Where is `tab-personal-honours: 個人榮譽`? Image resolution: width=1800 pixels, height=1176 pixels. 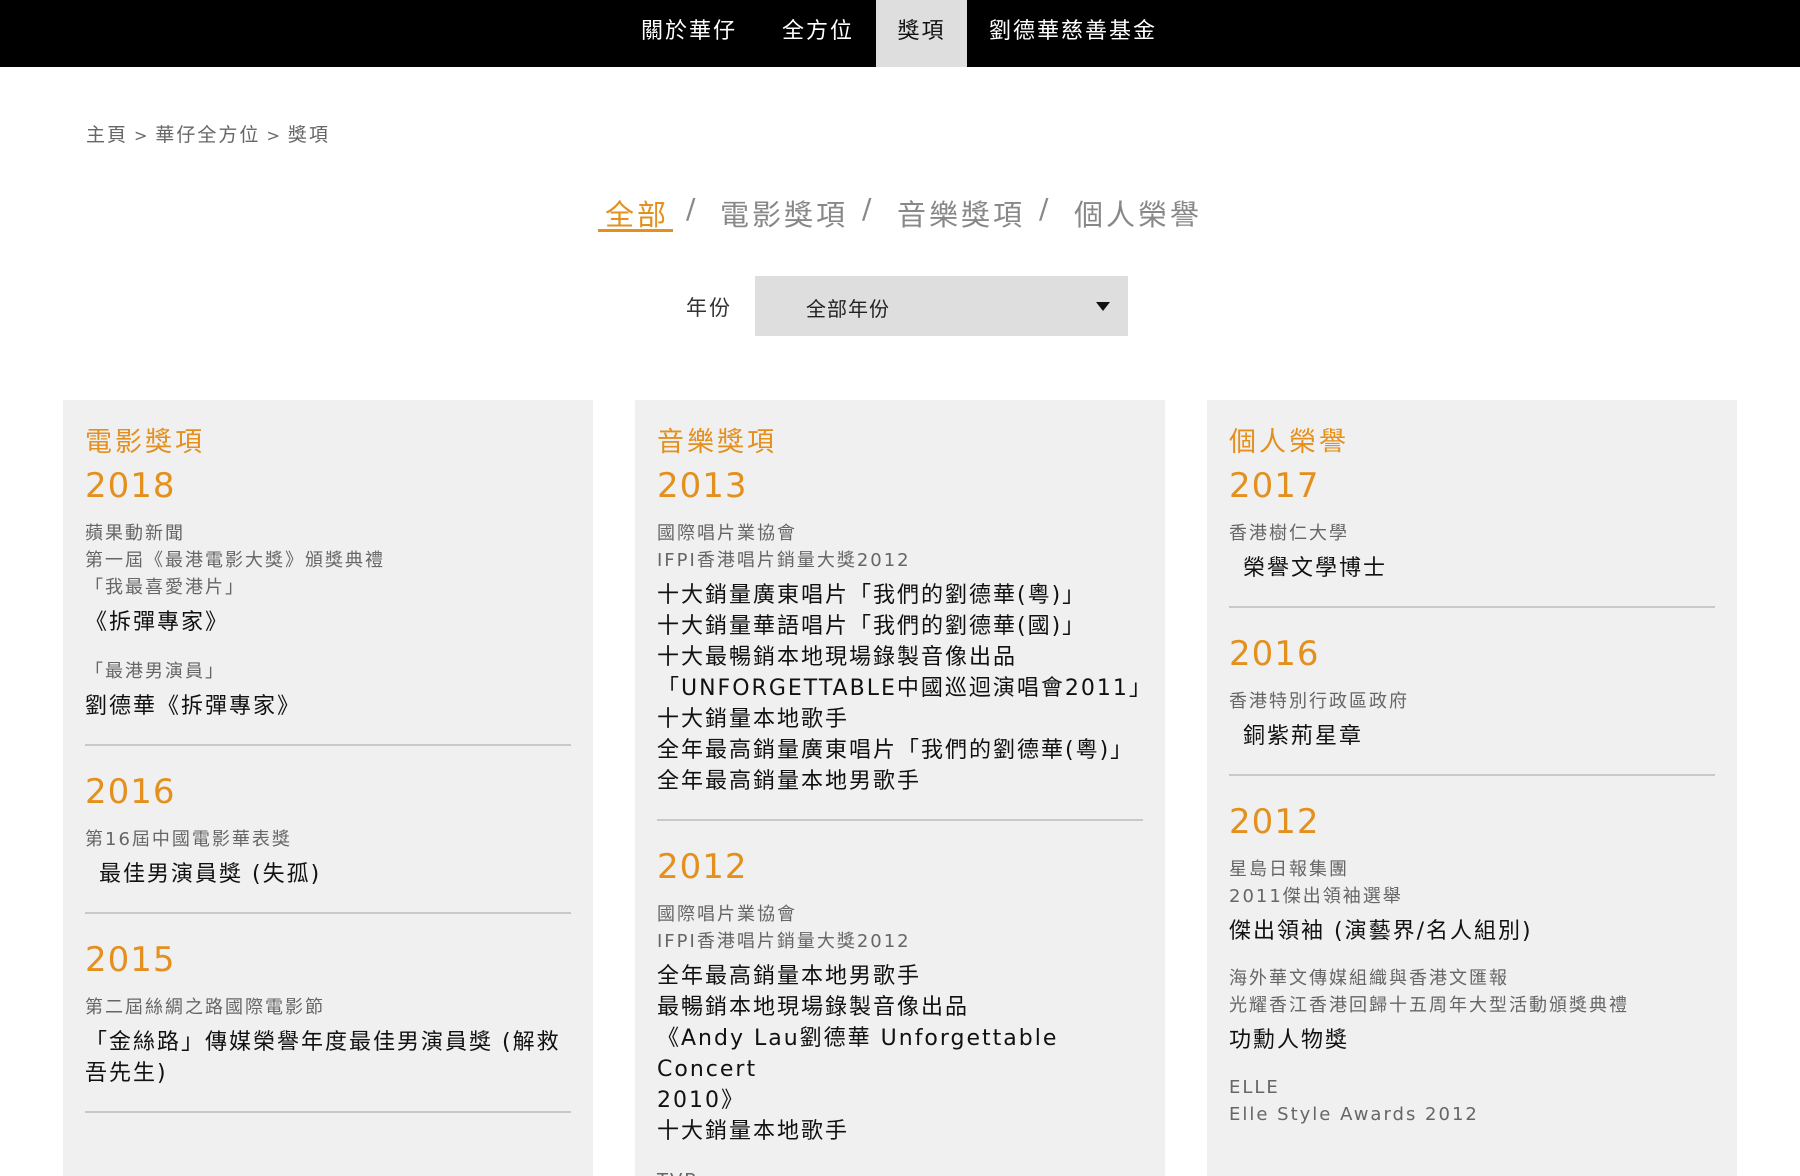 tab-personal-honours: 個人榮譽 is located at coordinates (1138, 213).